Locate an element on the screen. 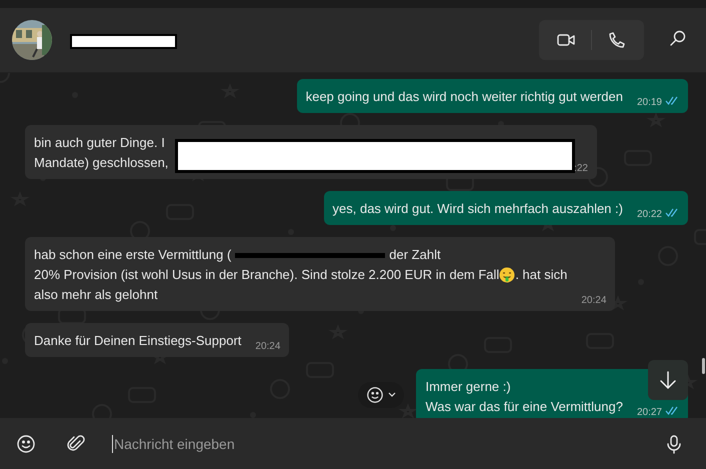  message-text: bin auch guter Dinge. I is located at coordinates (99, 143).